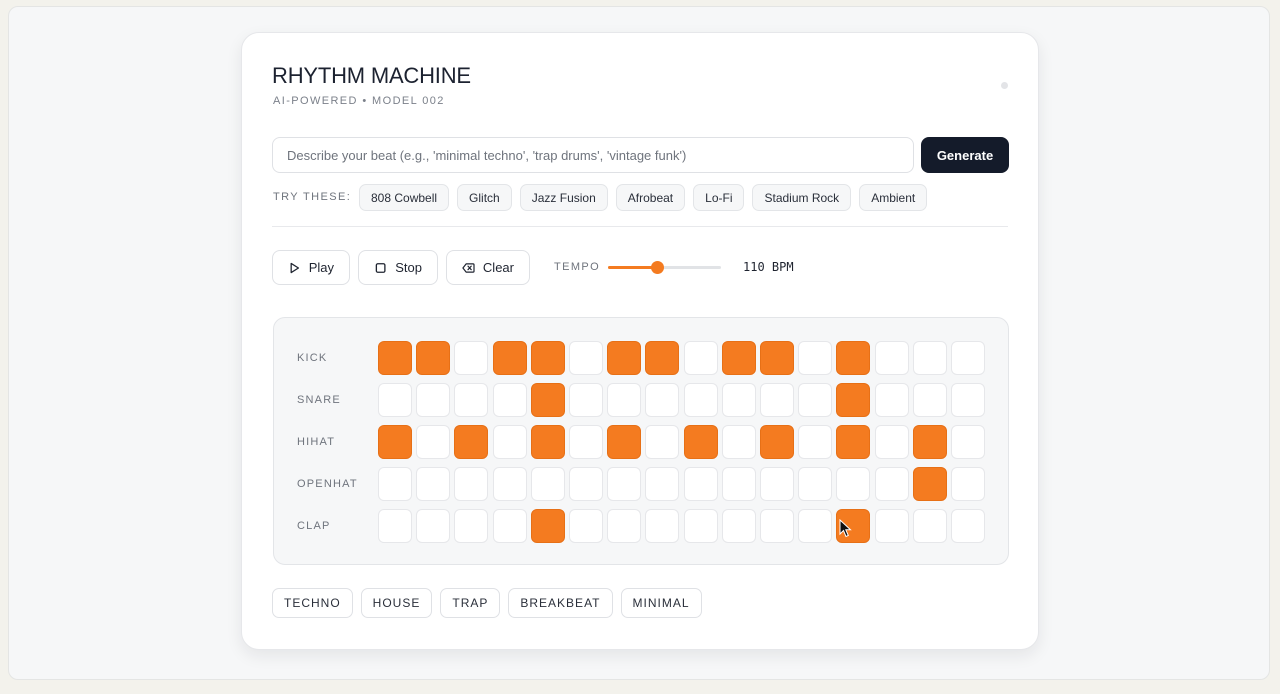  What do you see at coordinates (719, 197) in the screenshot?
I see `suggestion-chip: Lo-Fi` at bounding box center [719, 197].